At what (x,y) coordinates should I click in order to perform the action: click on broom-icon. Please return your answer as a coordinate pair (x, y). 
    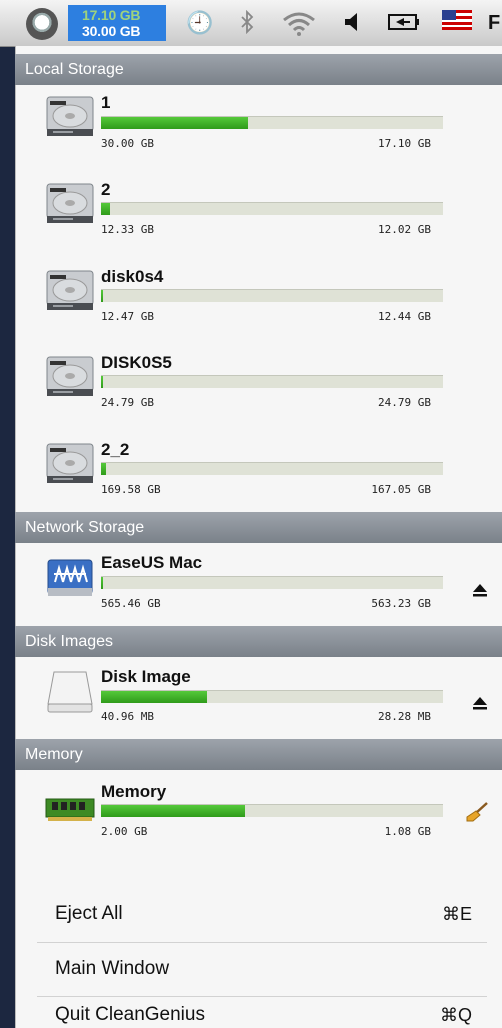
    Looking at the image, I should click on (477, 812).